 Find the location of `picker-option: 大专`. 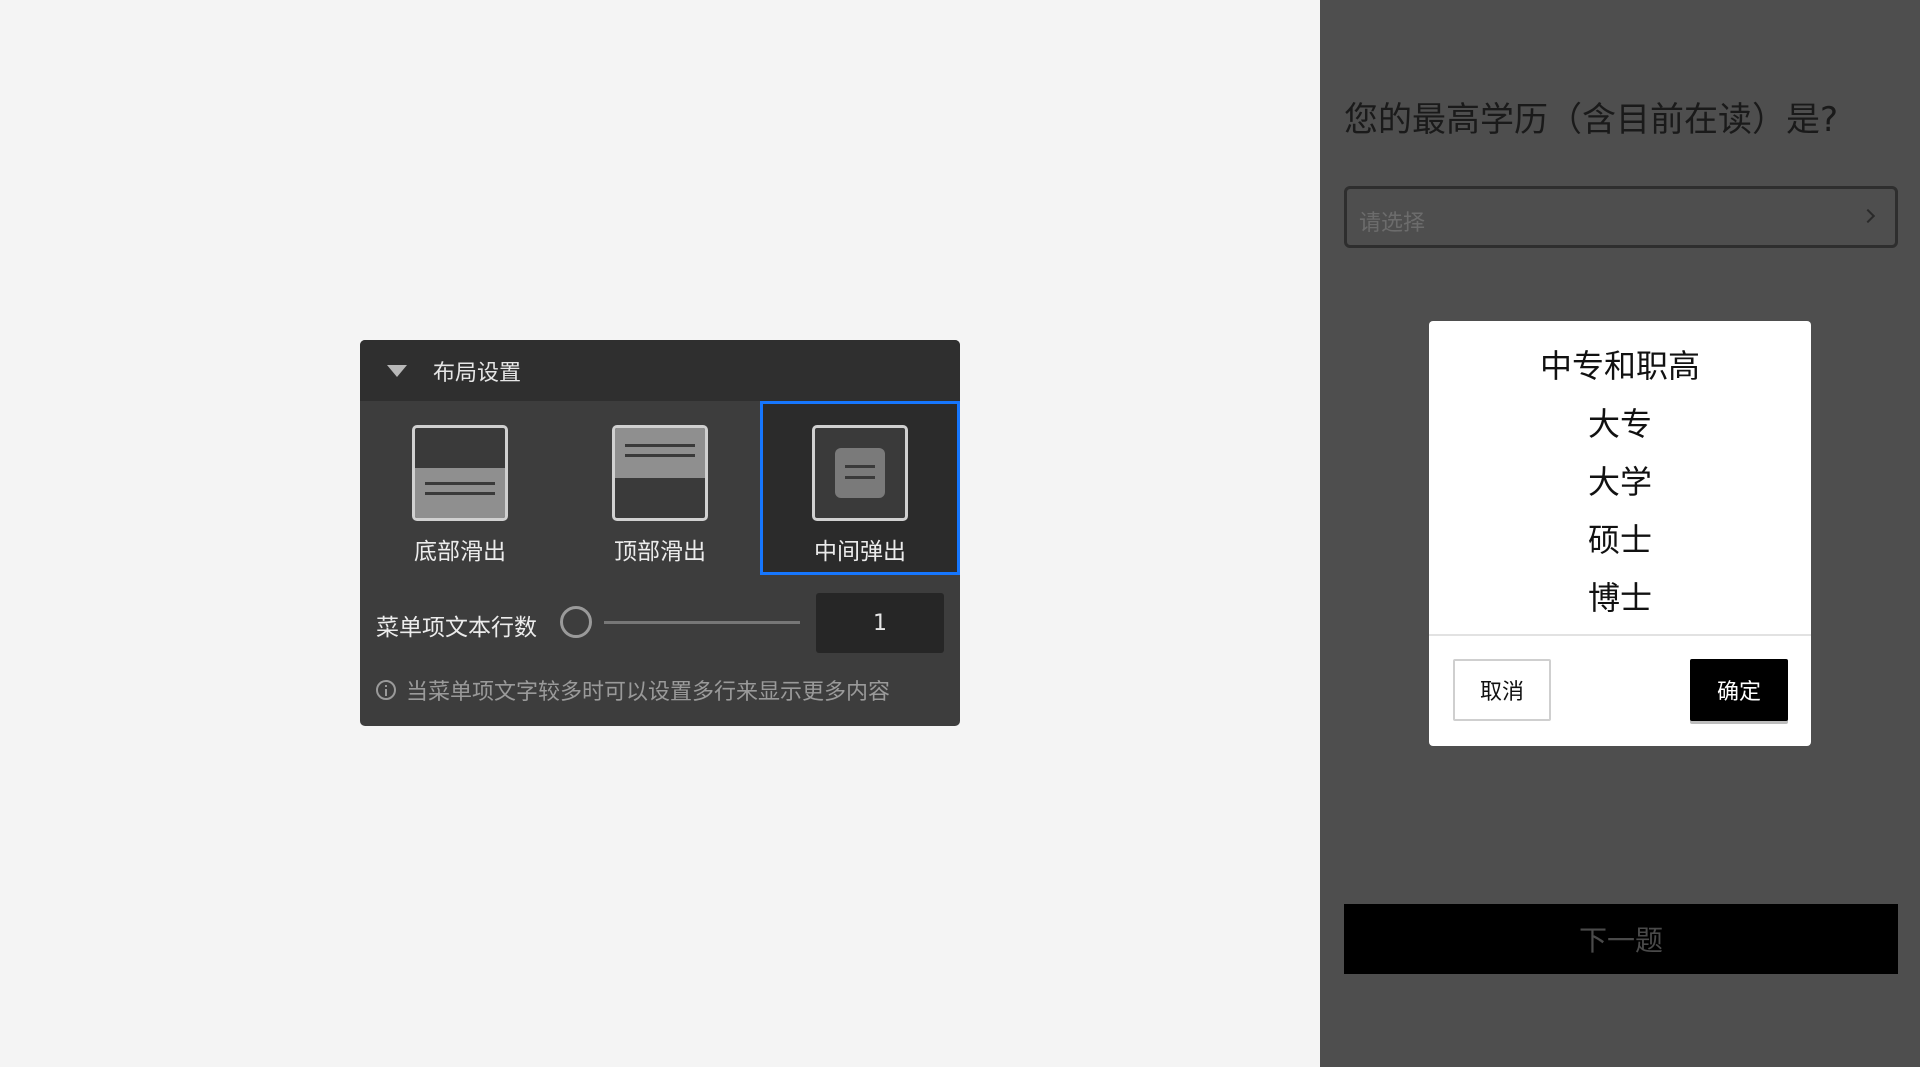

picker-option: 大专 is located at coordinates (1620, 424).